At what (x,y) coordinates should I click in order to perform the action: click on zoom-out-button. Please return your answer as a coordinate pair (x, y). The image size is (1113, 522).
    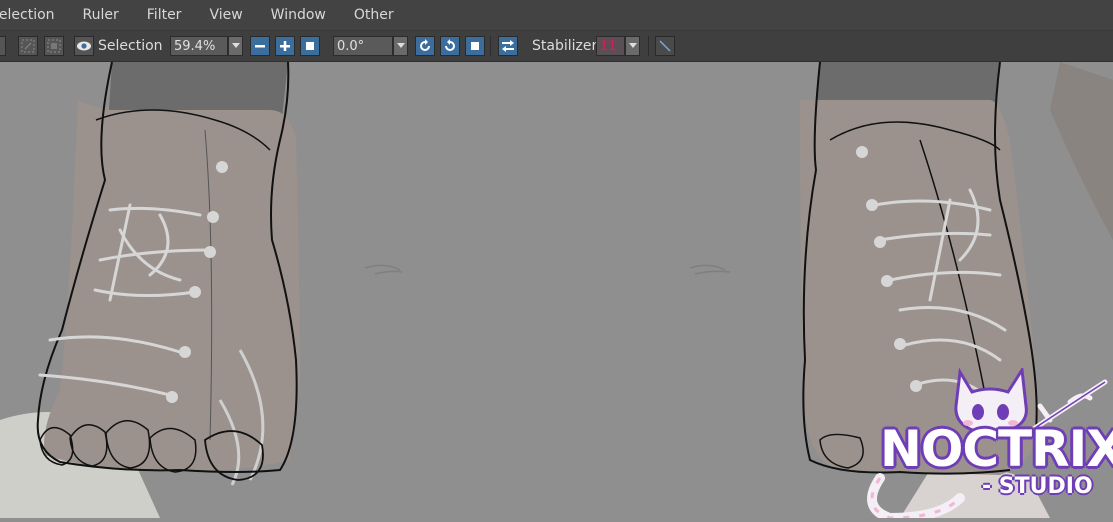
    Looking at the image, I should click on (260, 46).